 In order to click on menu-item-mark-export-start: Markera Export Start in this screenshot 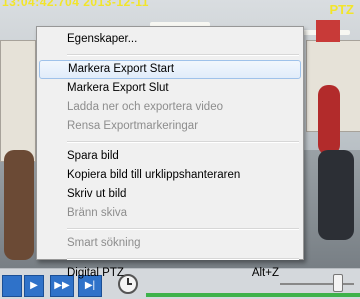, I will do `click(170, 69)`.